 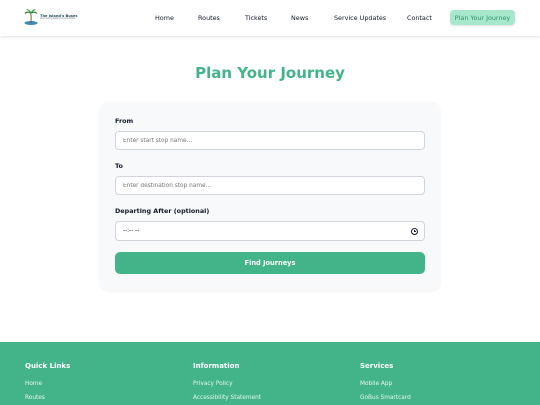 What do you see at coordinates (209, 18) in the screenshot?
I see `nav-routes: Routes` at bounding box center [209, 18].